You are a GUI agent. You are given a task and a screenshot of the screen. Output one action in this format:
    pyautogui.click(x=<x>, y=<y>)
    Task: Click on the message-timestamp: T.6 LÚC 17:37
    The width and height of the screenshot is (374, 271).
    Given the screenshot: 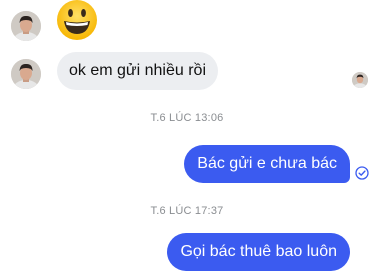 What is the action you would take?
    pyautogui.click(x=187, y=211)
    